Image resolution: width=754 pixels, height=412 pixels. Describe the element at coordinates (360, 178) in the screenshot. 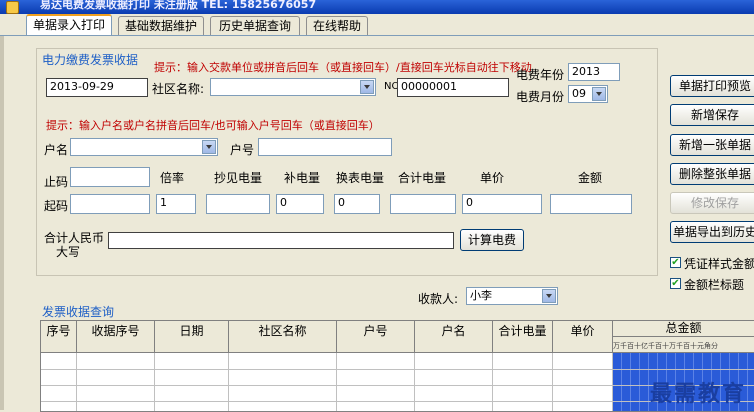

I see `header-swap-usage: 换表电量` at that location.